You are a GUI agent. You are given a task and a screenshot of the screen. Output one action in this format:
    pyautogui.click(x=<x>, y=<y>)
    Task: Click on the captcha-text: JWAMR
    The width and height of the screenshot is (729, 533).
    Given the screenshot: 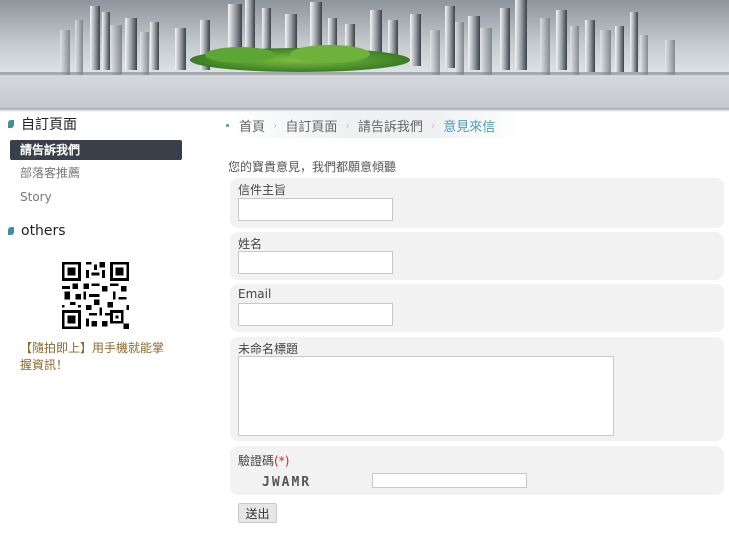 What is the action you would take?
    pyautogui.click(x=286, y=481)
    